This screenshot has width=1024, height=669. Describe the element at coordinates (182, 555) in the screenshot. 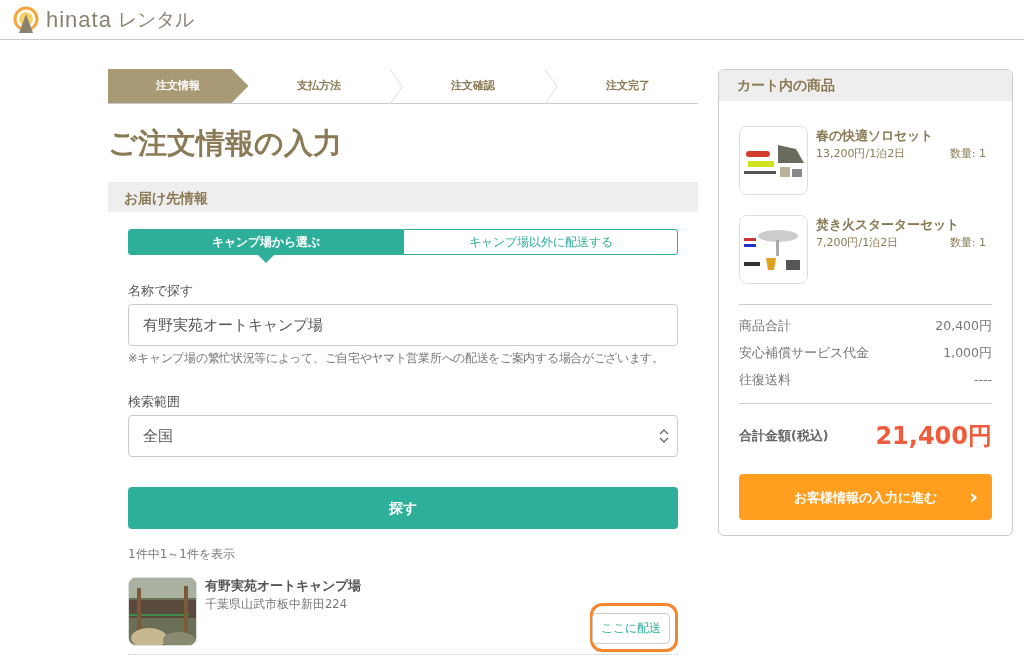

I see `result-count: 1件中1～1件を表示` at that location.